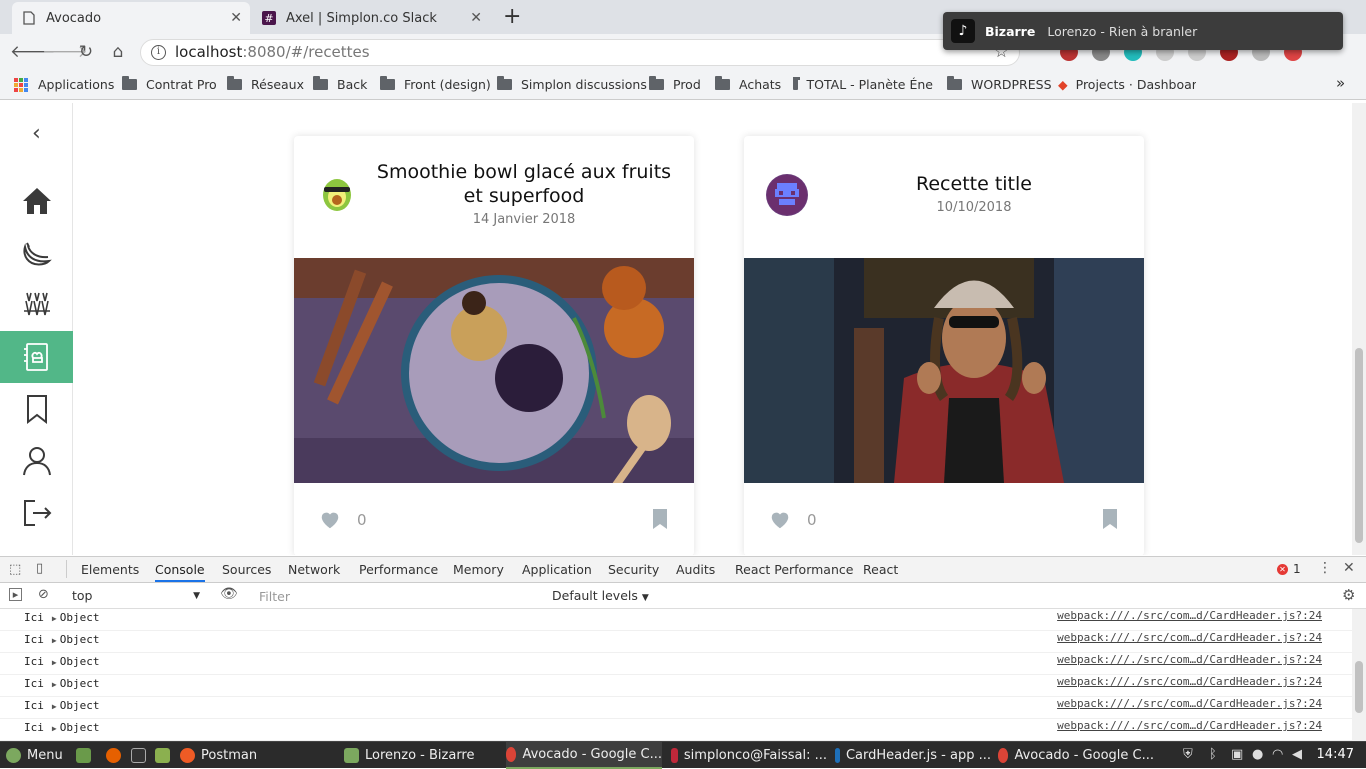 Image resolution: width=1366 pixels, height=769 pixels. What do you see at coordinates (39, 568) in the screenshot?
I see `device-toolbar-icon: ▯` at bounding box center [39, 568].